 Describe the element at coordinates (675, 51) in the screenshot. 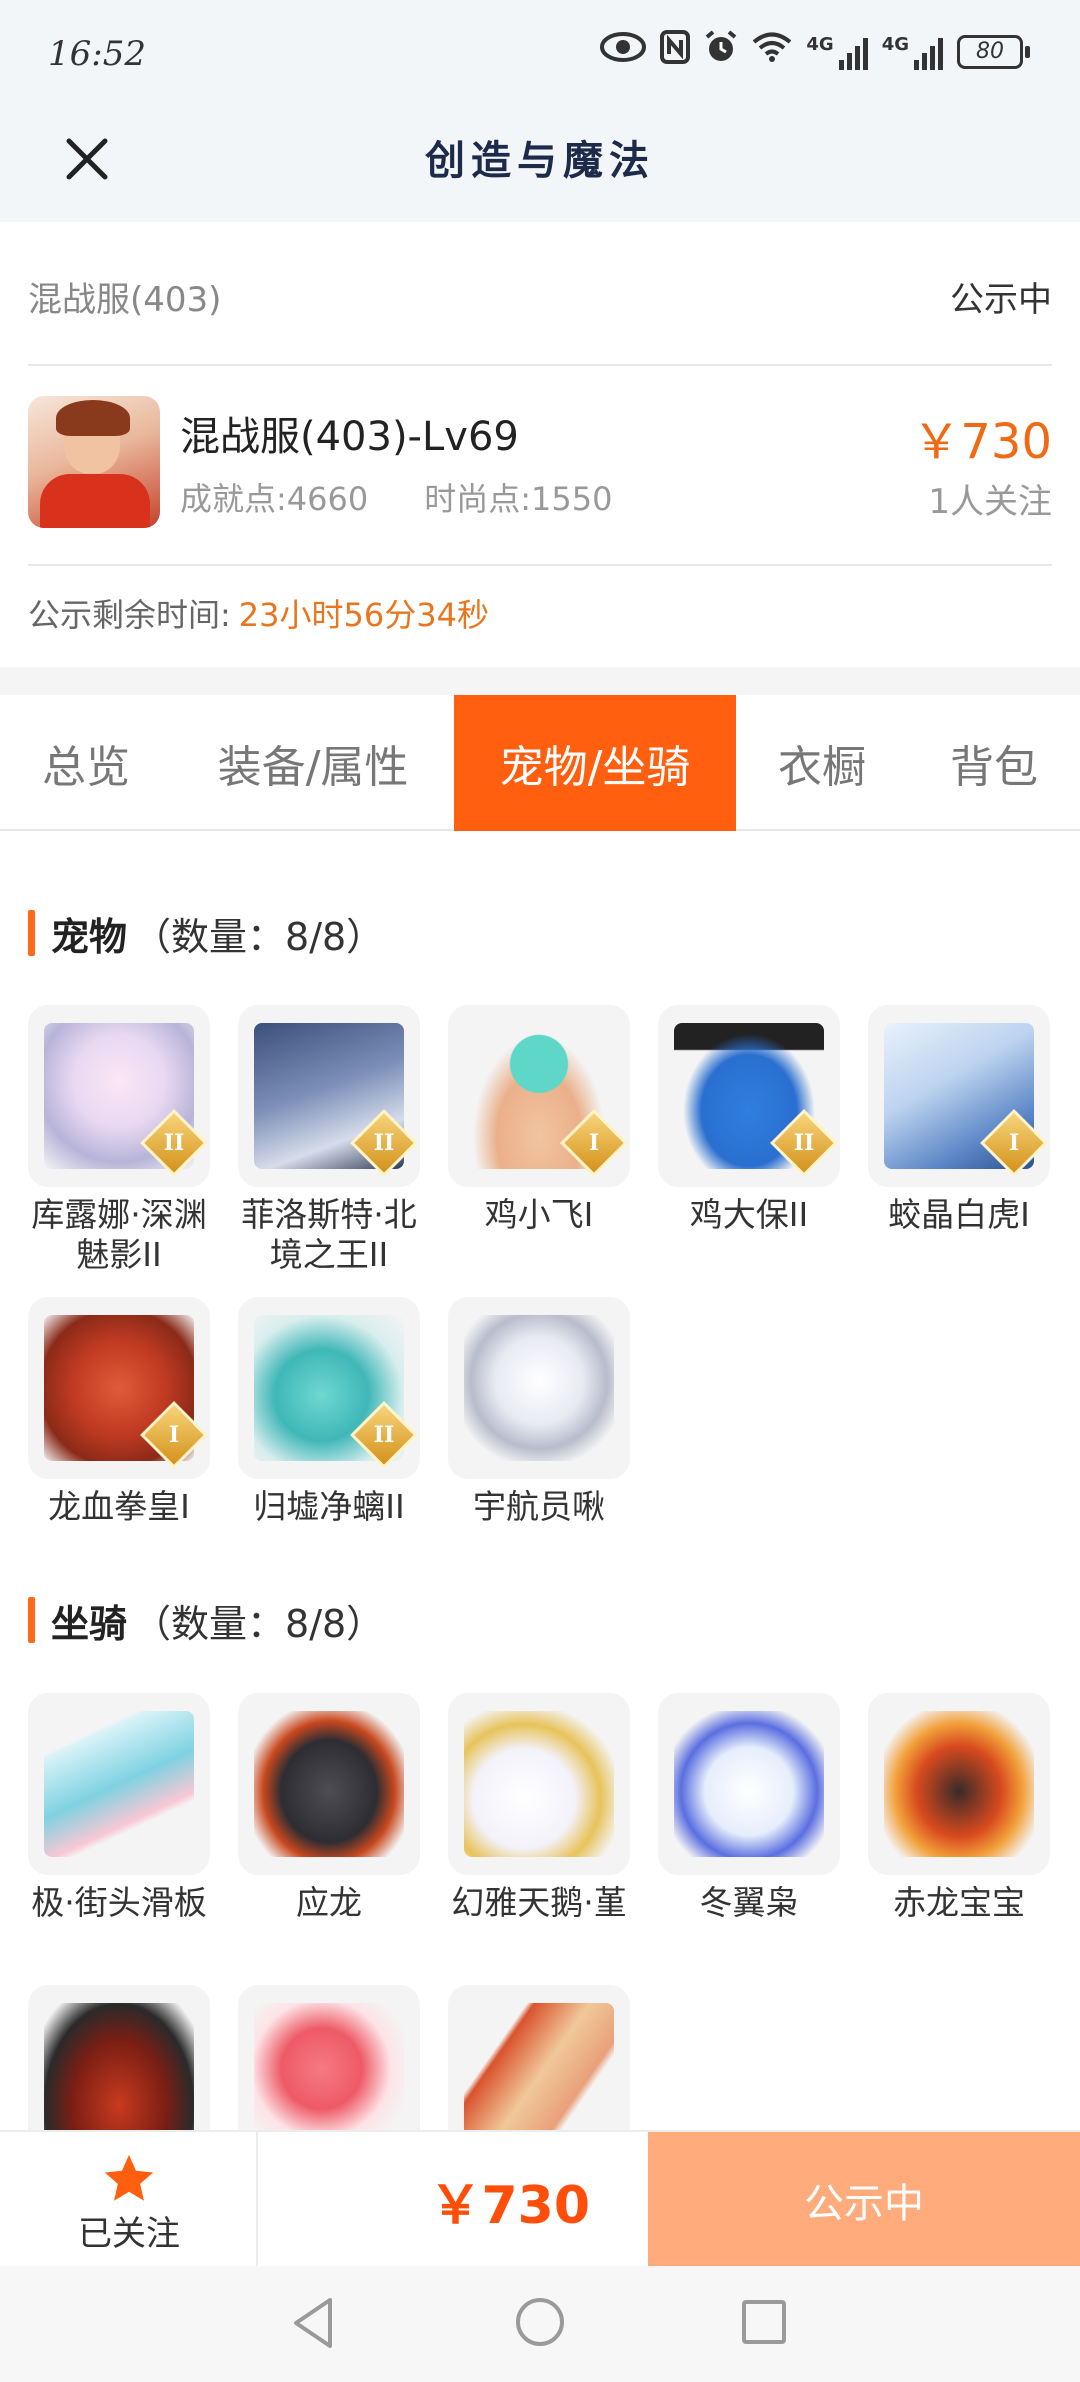

I see `nfc-icon` at that location.